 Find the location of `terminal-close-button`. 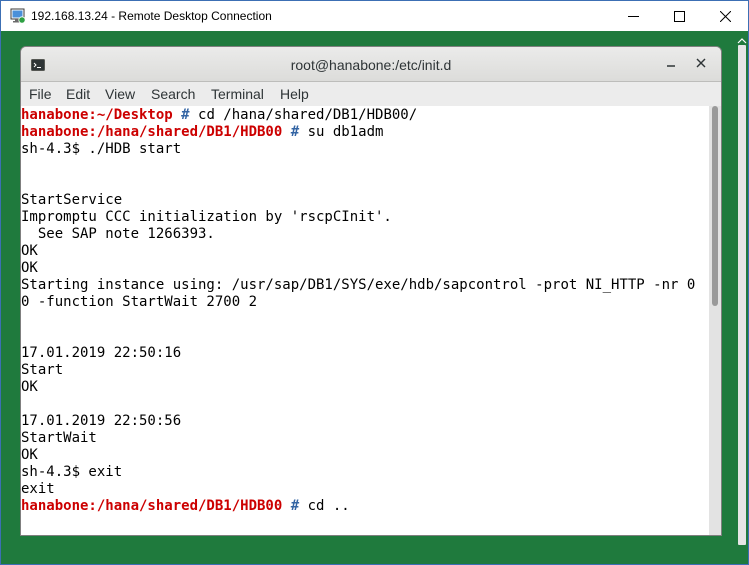

terminal-close-button is located at coordinates (701, 64).